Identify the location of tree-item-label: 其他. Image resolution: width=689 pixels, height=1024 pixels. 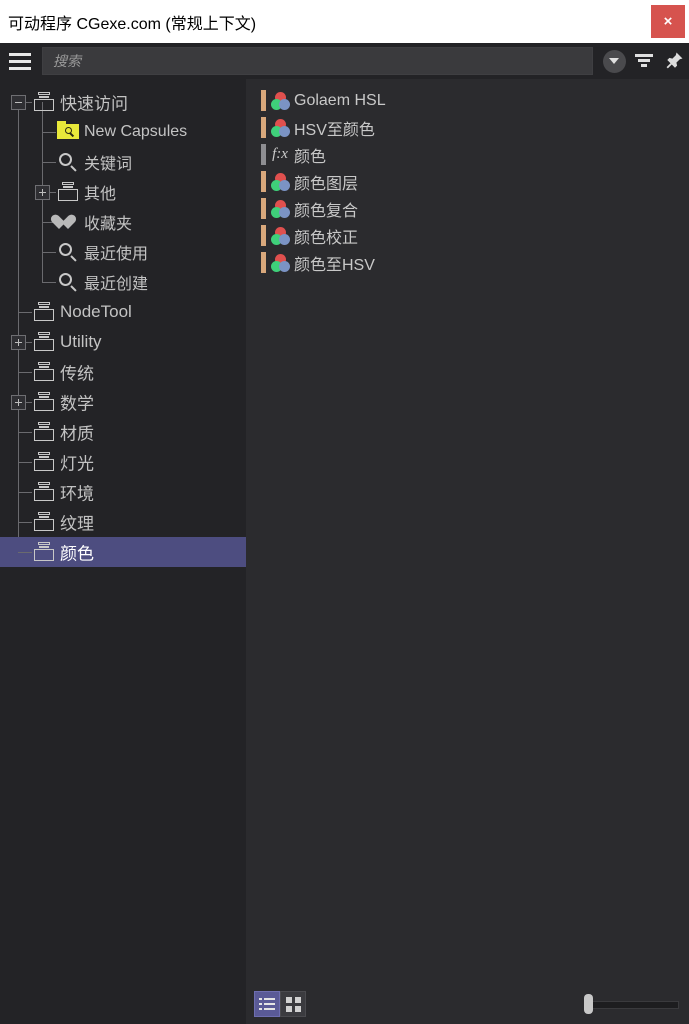
(100, 194).